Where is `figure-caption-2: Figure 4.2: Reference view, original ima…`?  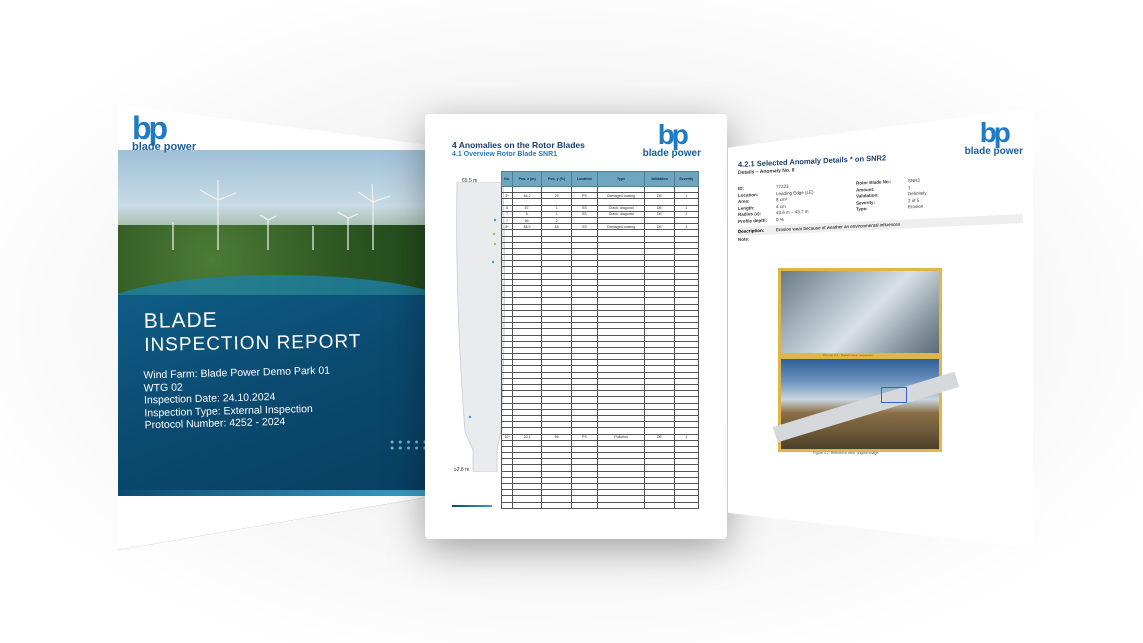 figure-caption-2: Figure 4.2: Reference view, original ima… is located at coordinates (846, 453).